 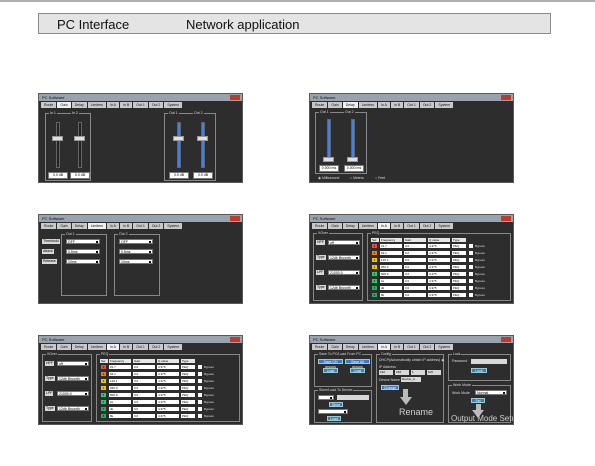 I want to click on peq-band-select-button: 8, so click(x=103, y=416).